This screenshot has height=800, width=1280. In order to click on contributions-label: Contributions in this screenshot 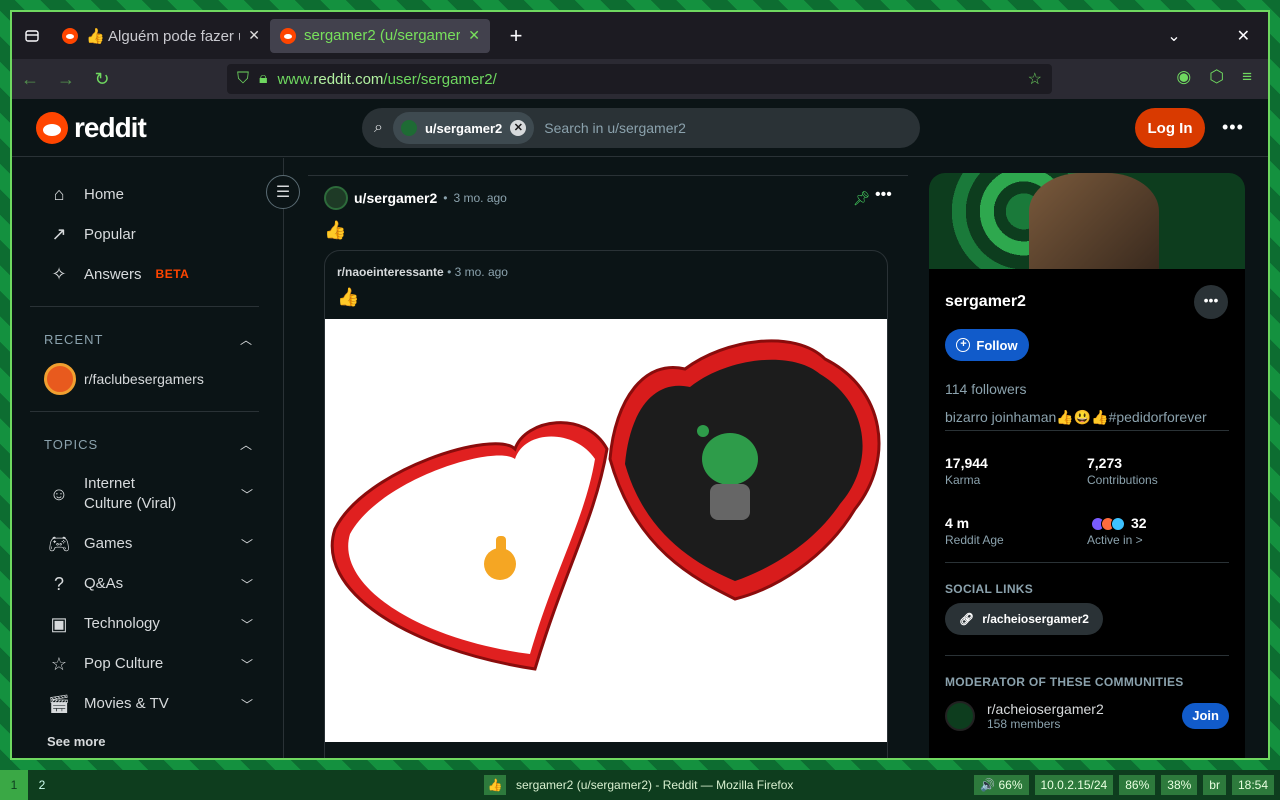, I will do `click(1122, 480)`.